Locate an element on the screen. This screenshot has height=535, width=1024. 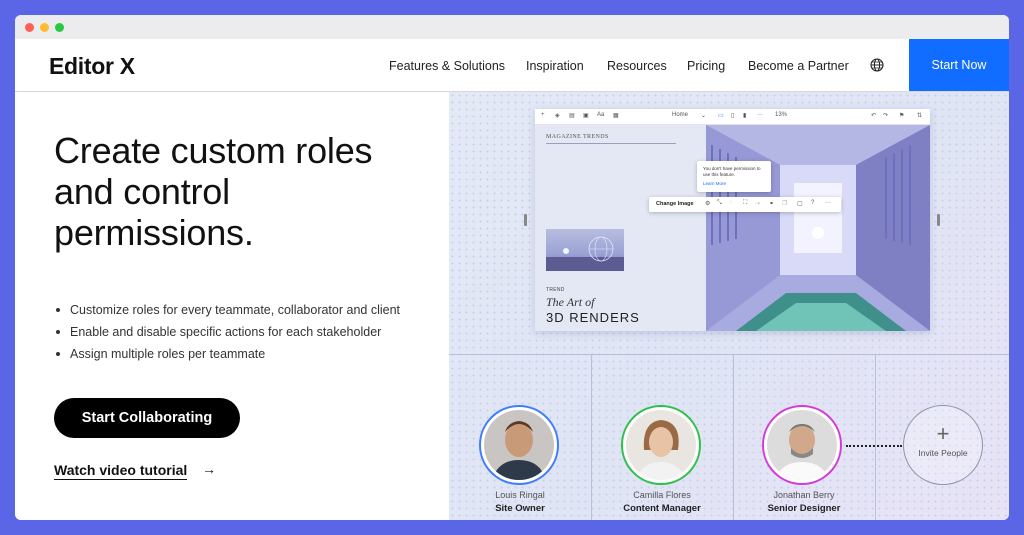
more-options-icon: ··· is located at coordinates (828, 203).